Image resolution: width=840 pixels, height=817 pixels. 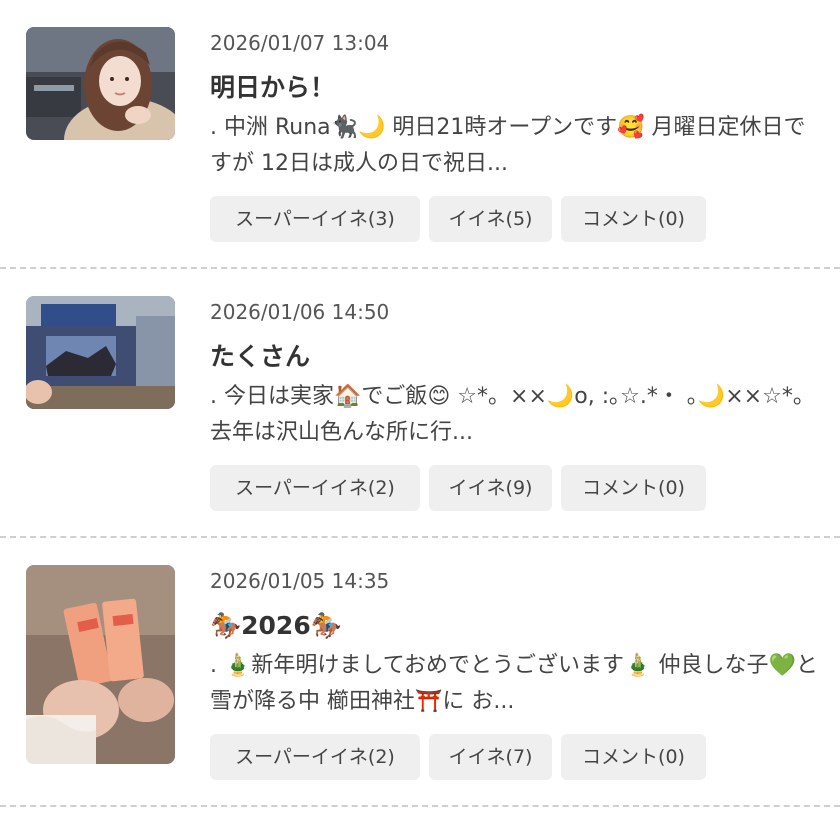 What do you see at coordinates (300, 312) in the screenshot?
I see `post-date: 2026/01/06 14:50` at bounding box center [300, 312].